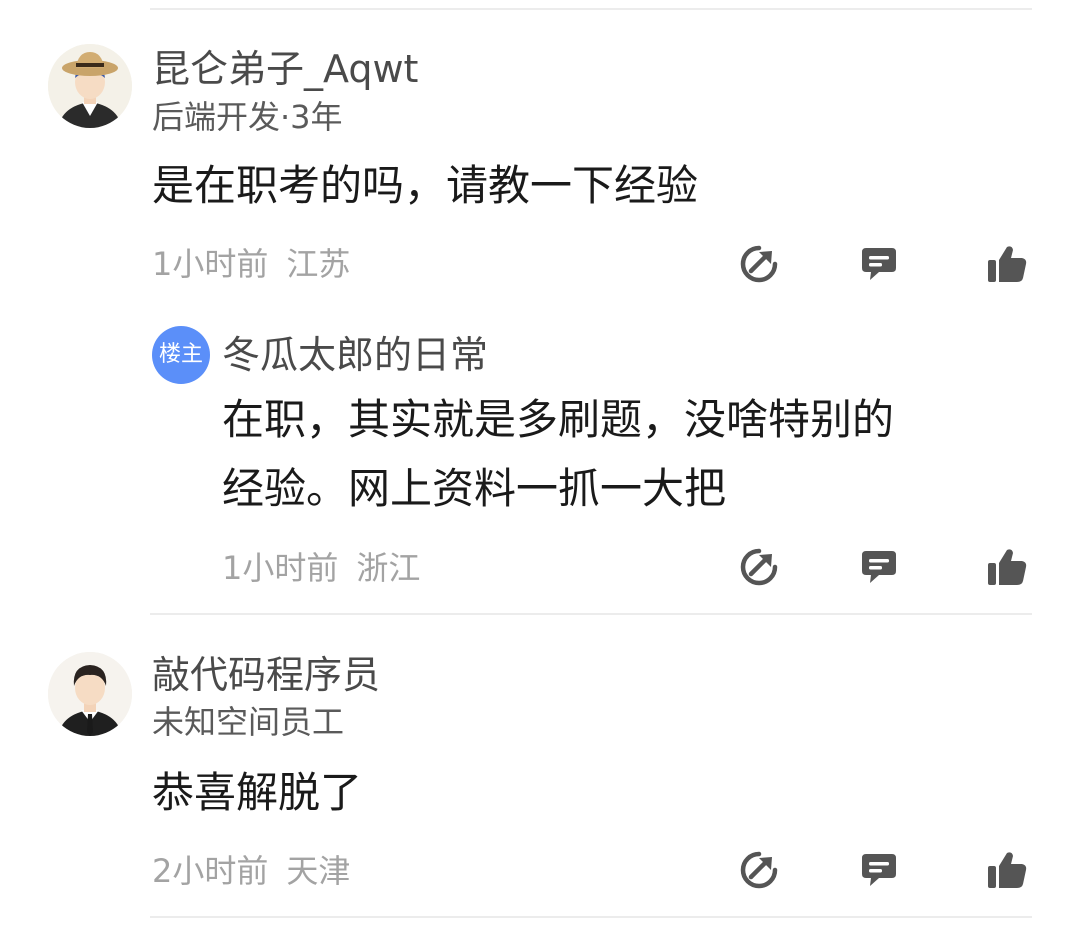 This screenshot has height=928, width=1080. What do you see at coordinates (210, 871) in the screenshot?
I see `comment-time: 2小时前` at bounding box center [210, 871].